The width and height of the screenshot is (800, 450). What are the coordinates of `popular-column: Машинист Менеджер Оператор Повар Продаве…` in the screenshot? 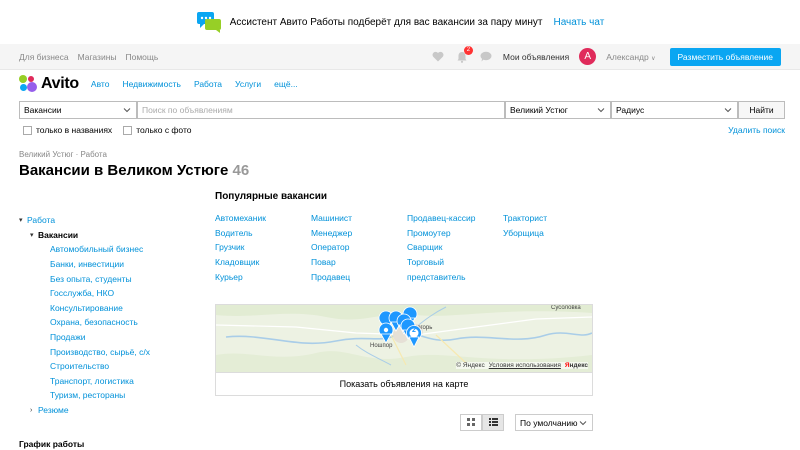 It's located at (331, 249).